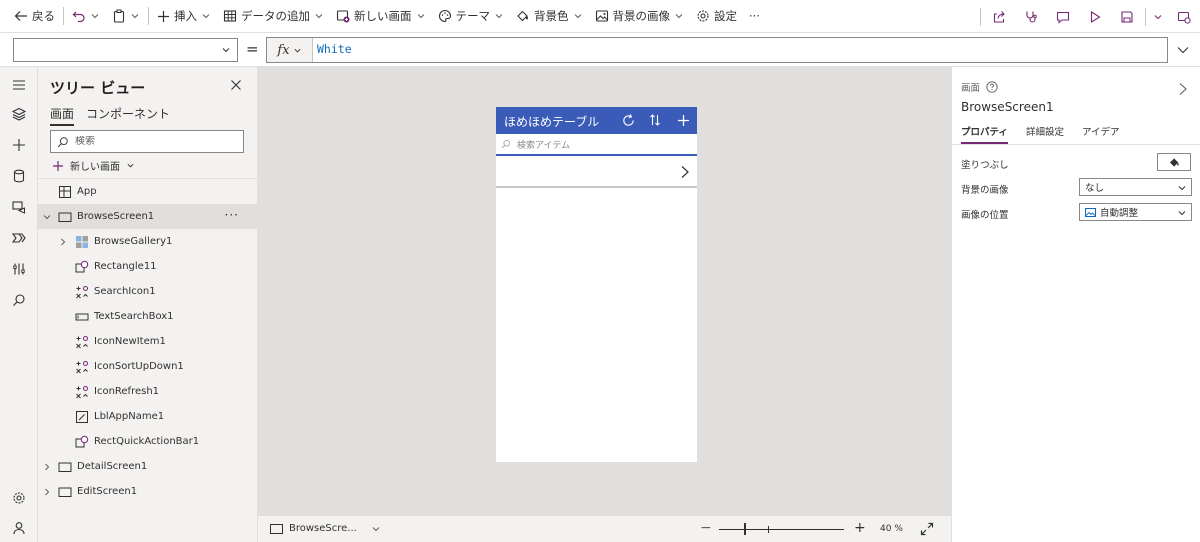  Describe the element at coordinates (126, 16) in the screenshot. I see `paste-button` at that location.